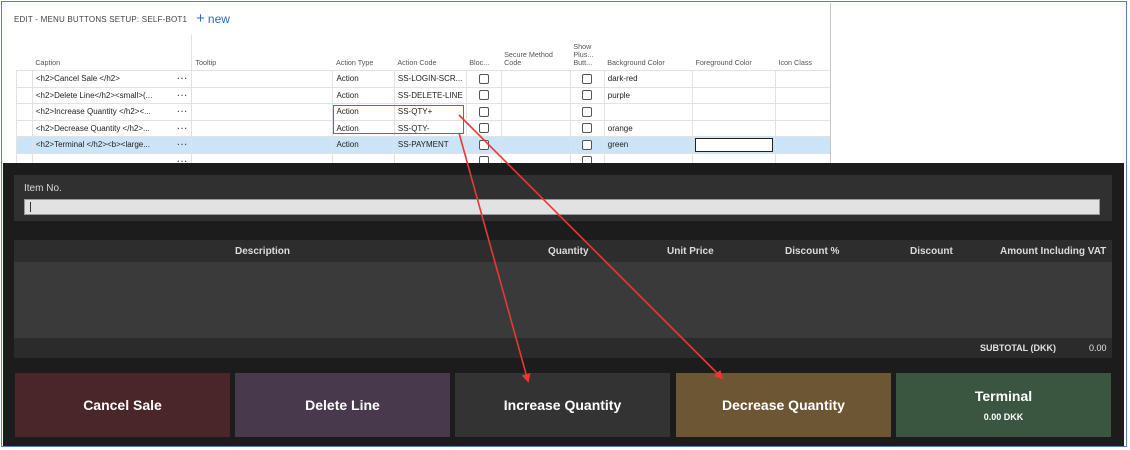  I want to click on new-button: + new, so click(213, 18).